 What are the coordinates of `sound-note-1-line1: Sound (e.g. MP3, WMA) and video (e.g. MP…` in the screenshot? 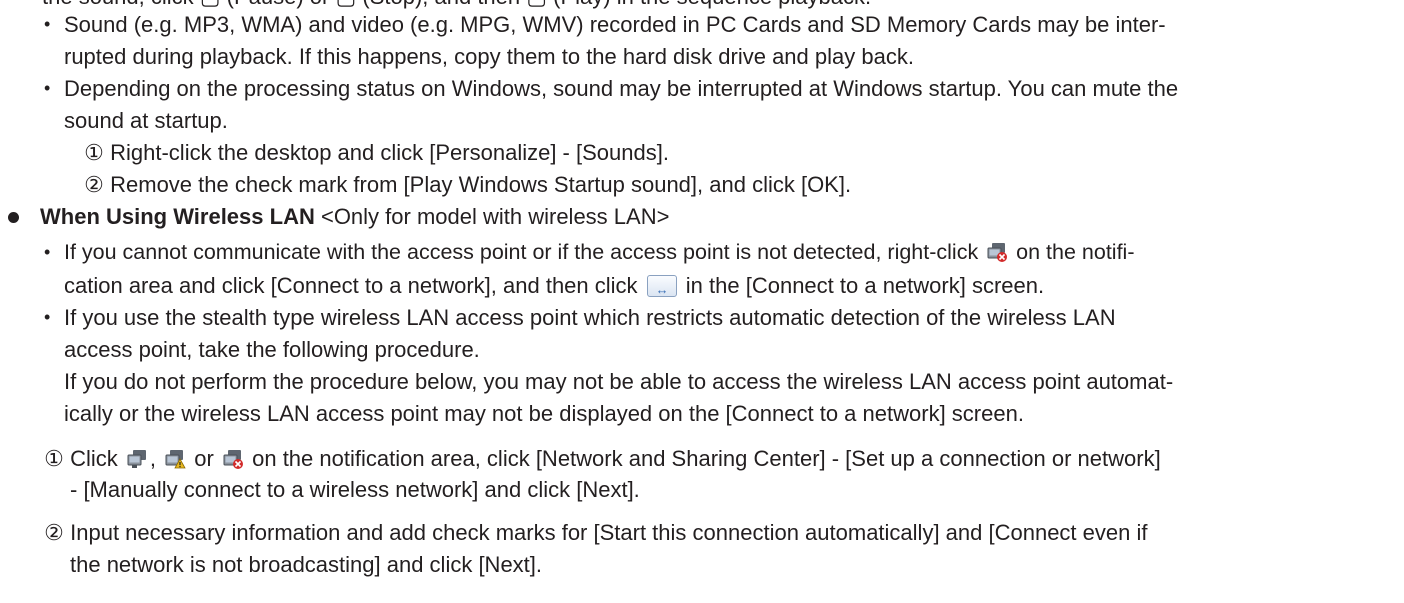 It's located at (615, 24).